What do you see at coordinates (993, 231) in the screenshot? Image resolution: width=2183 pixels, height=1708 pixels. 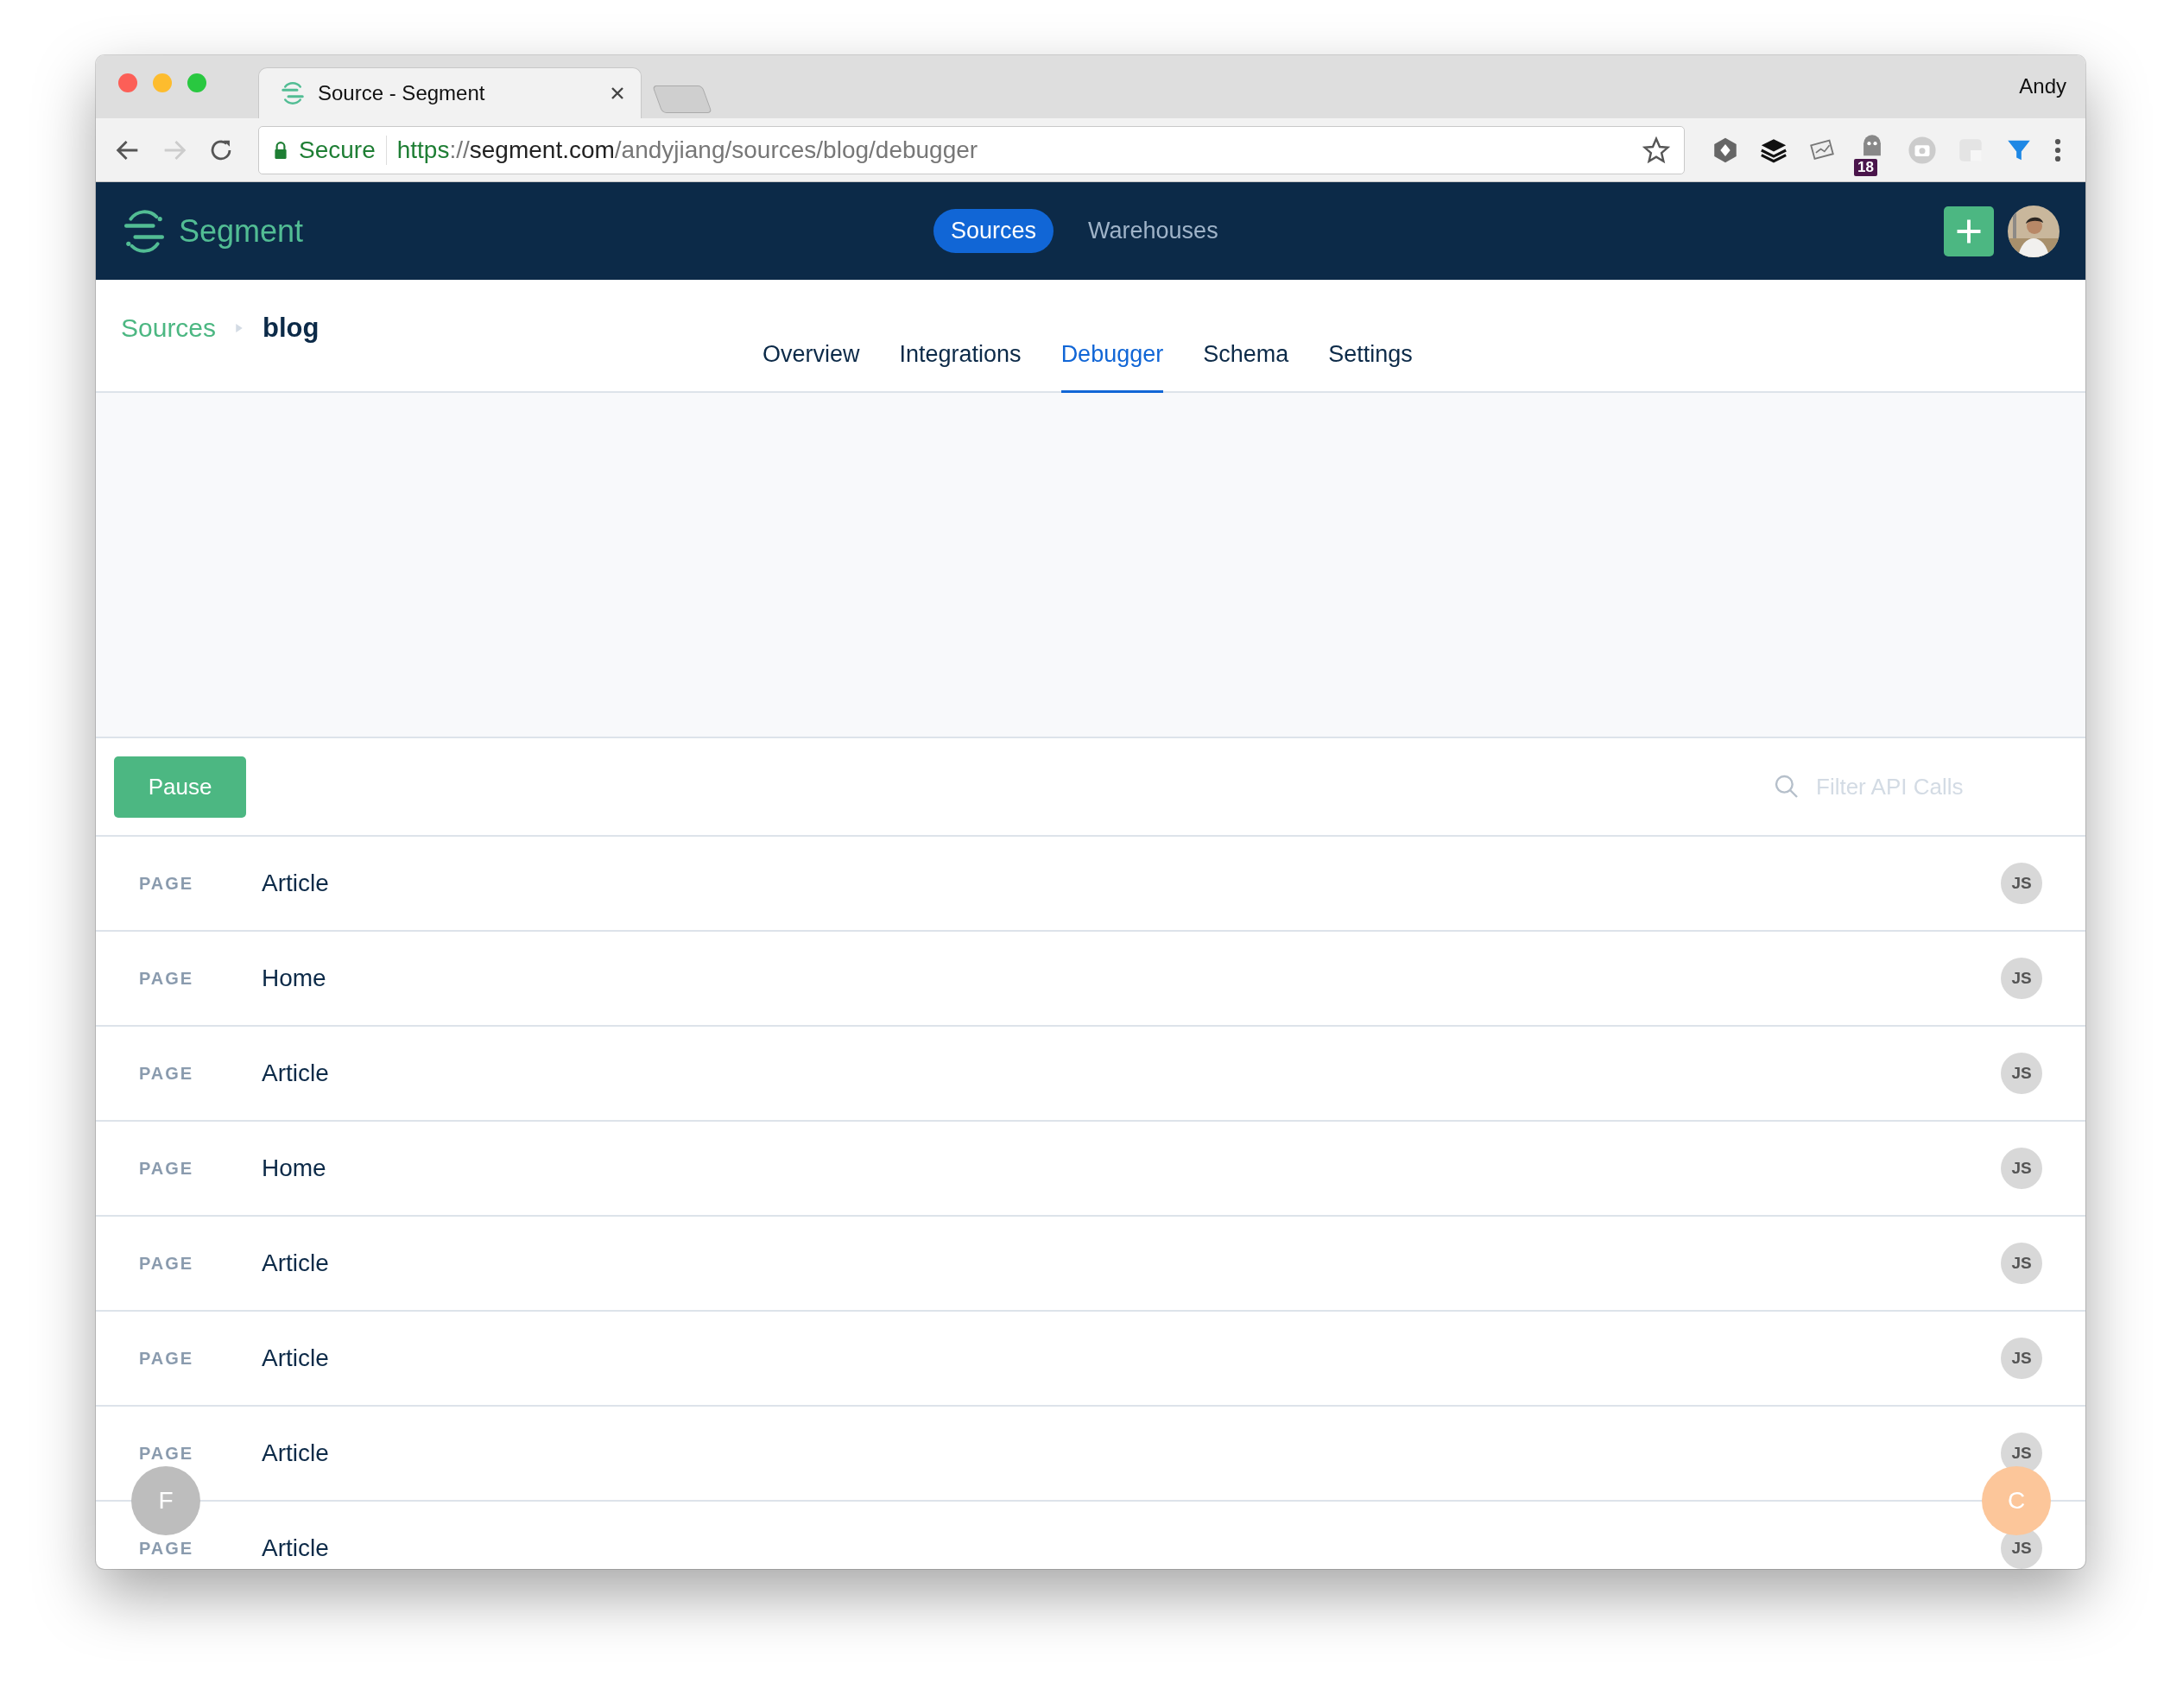 I see `nav-link: Sources` at bounding box center [993, 231].